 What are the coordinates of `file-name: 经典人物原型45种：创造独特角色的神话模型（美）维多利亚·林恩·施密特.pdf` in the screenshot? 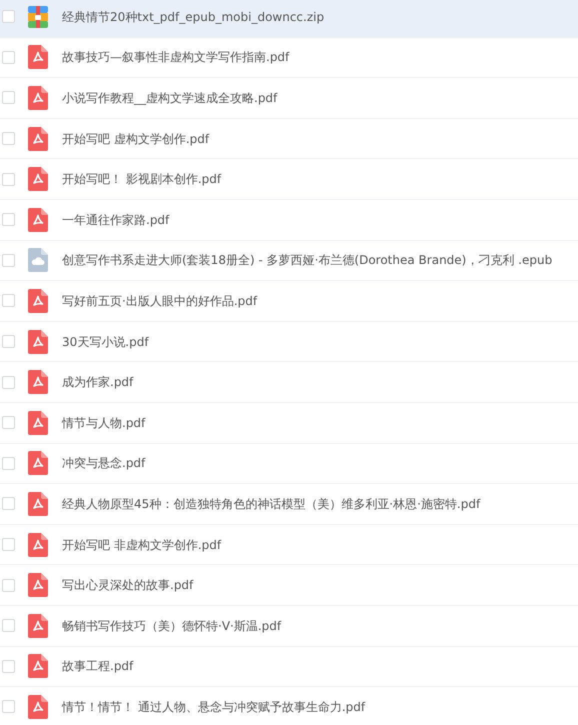 It's located at (271, 503).